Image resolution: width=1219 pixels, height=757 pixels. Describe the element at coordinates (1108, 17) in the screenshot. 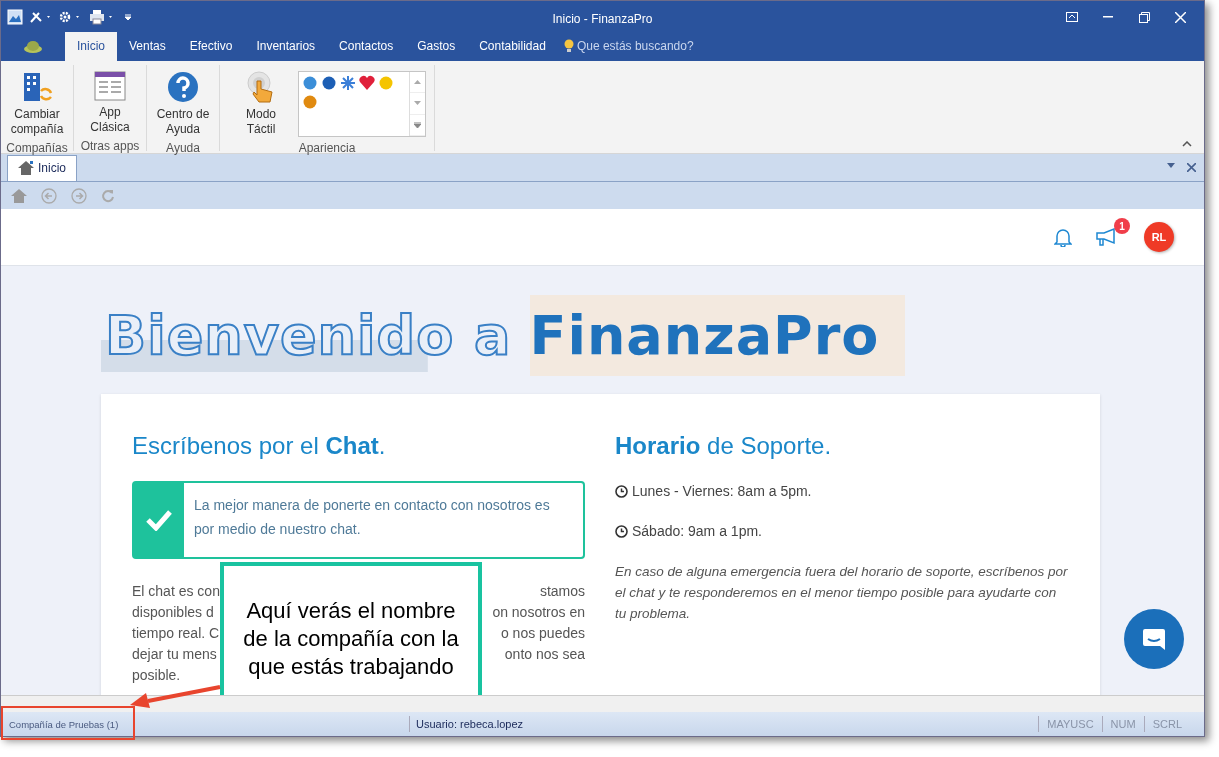

I see `minimize-icon` at that location.